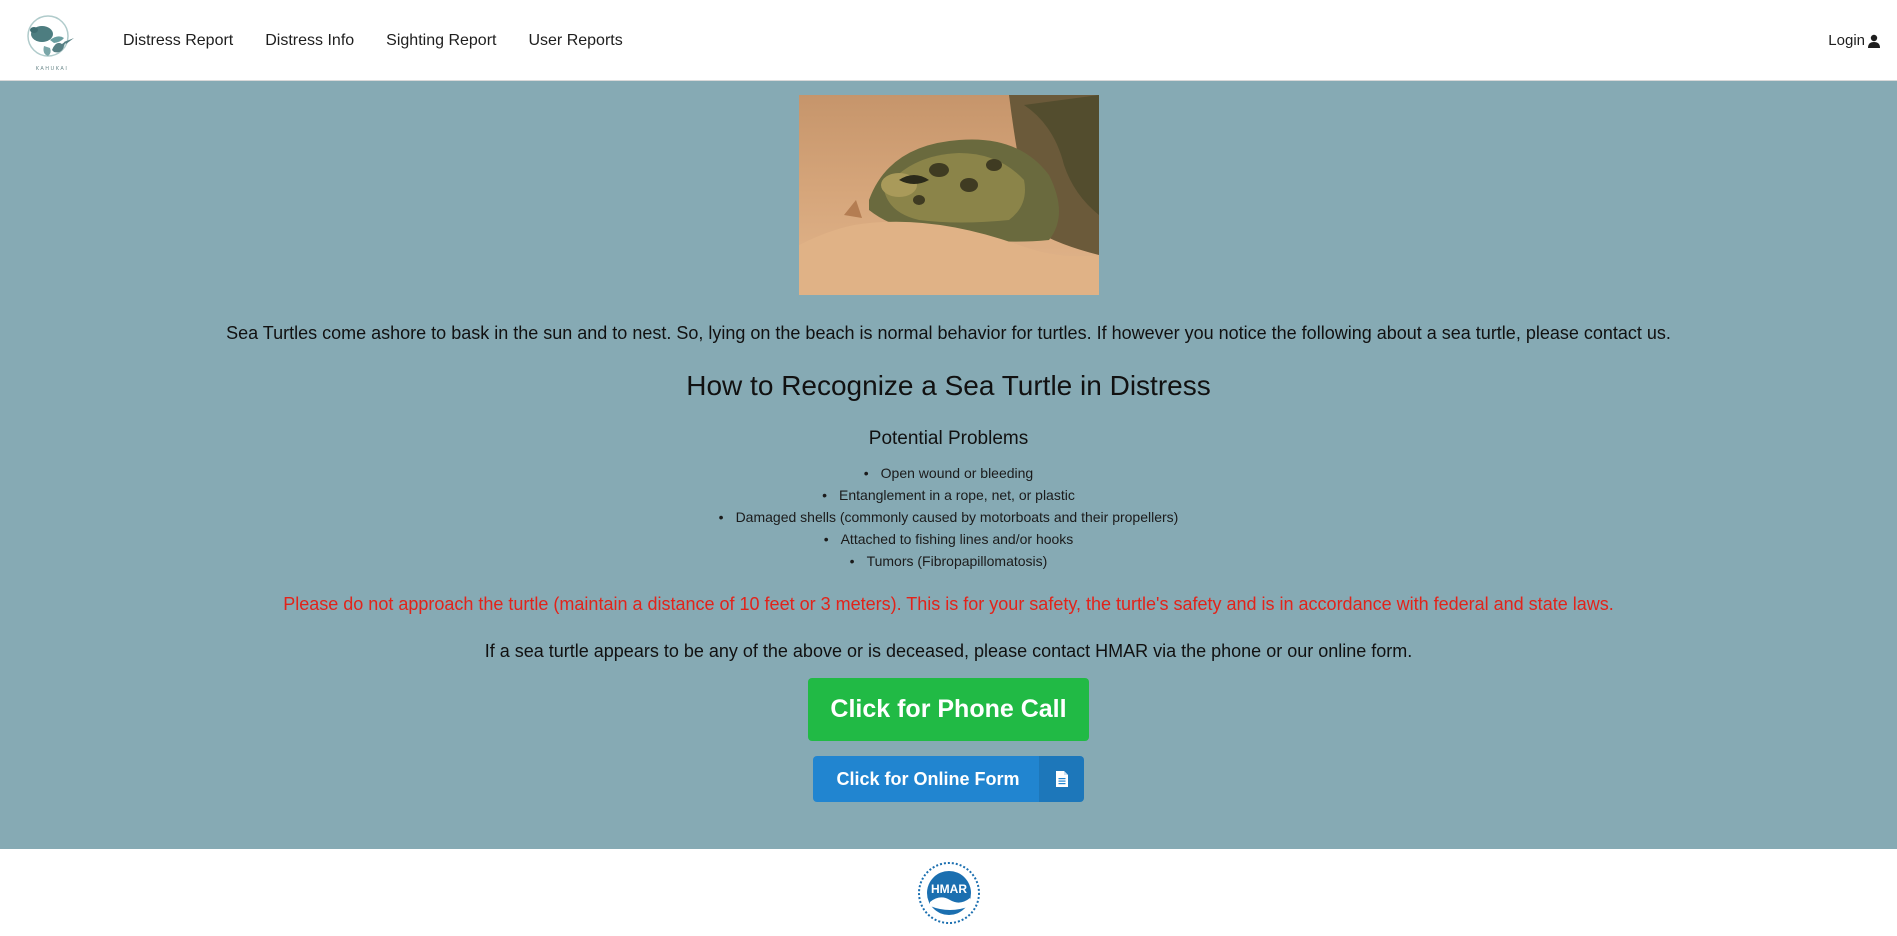  I want to click on list-item: Entanglement in a rope, net, or plastic, so click(949, 495).